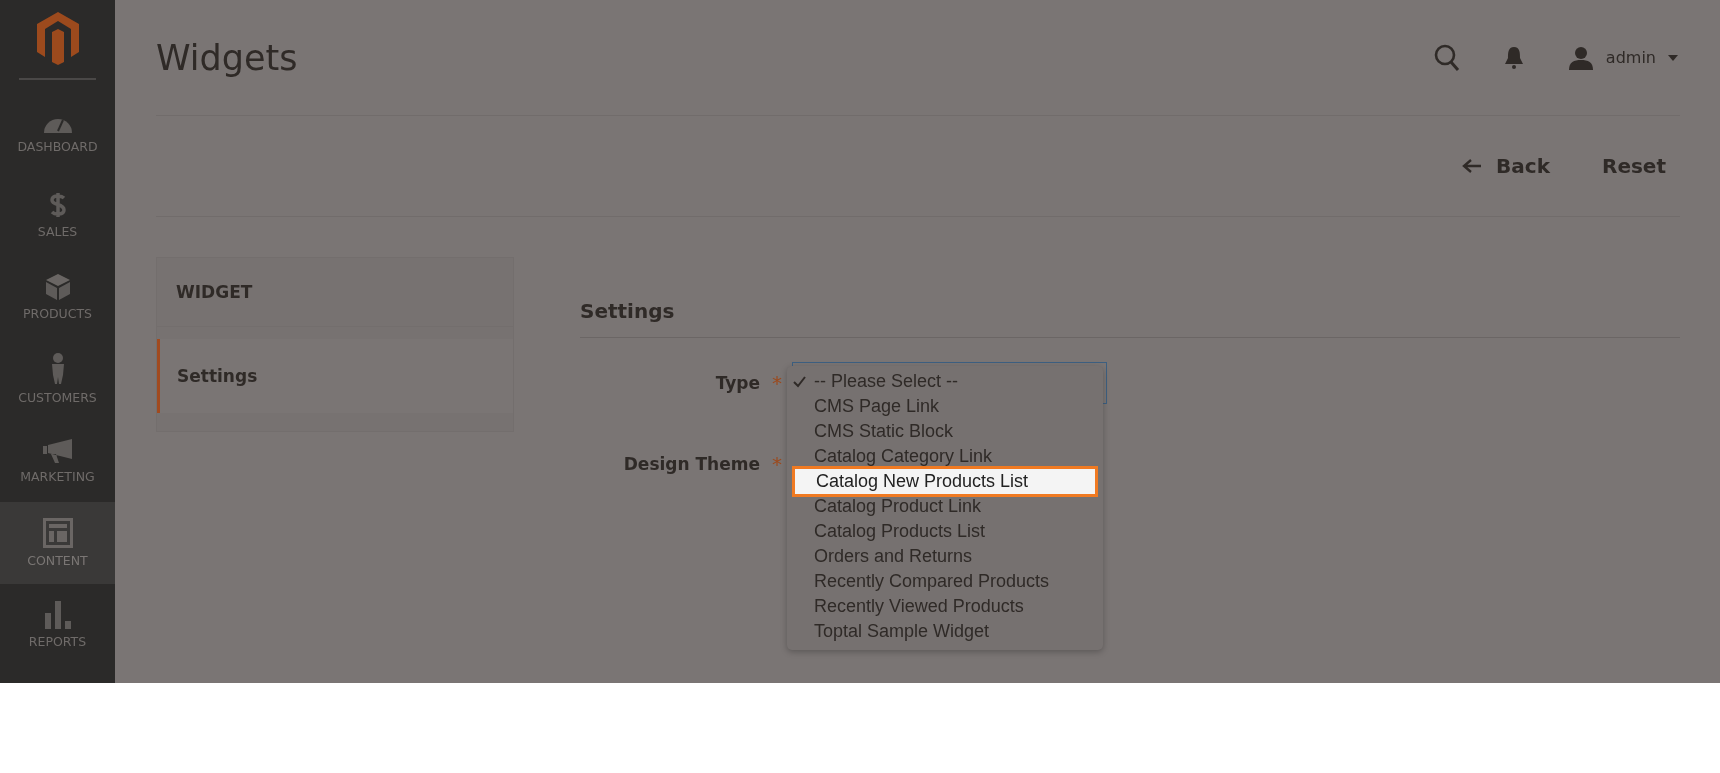 Image resolution: width=1720 pixels, height=773 pixels. Describe the element at coordinates (1130, 318) in the screenshot. I see `section-title: Settings` at that location.